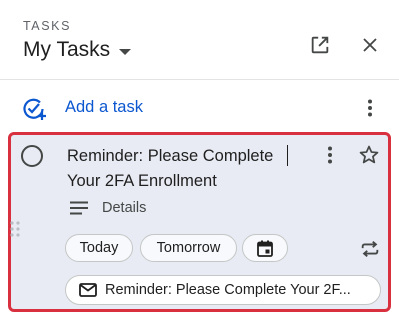 This screenshot has height=317, width=399. I want to click on open-in-new-icon, so click(320, 45).